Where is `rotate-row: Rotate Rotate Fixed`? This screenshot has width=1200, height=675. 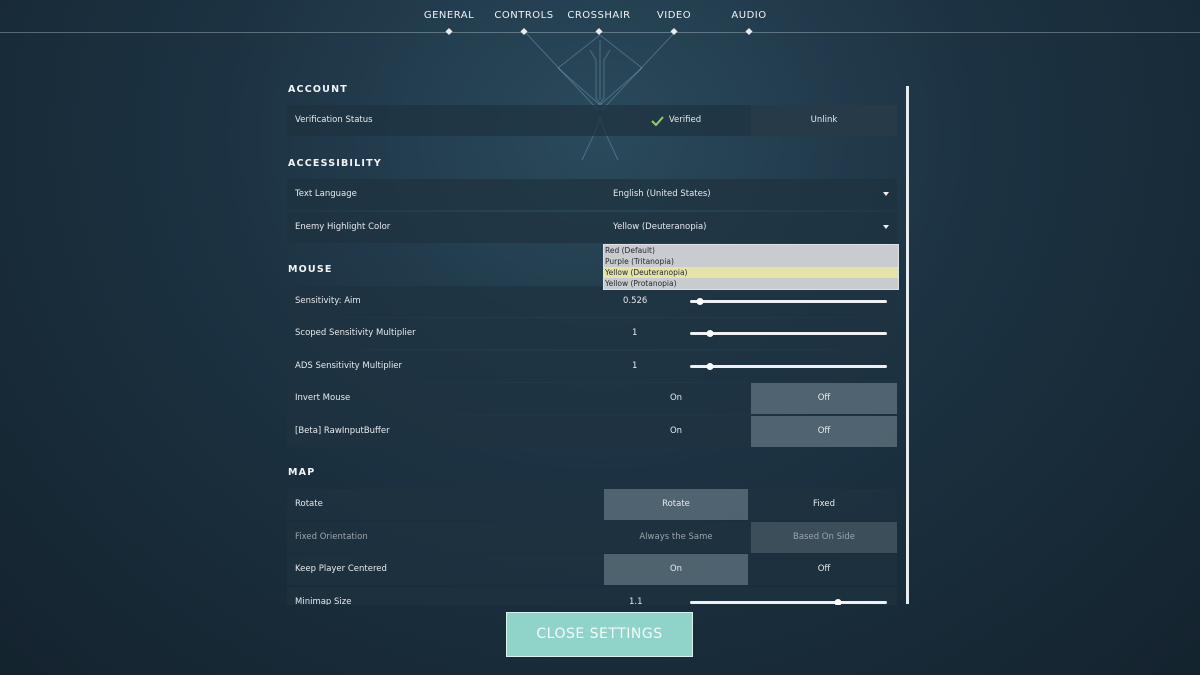
rotate-row: Rotate Rotate Fixed is located at coordinates (592, 504).